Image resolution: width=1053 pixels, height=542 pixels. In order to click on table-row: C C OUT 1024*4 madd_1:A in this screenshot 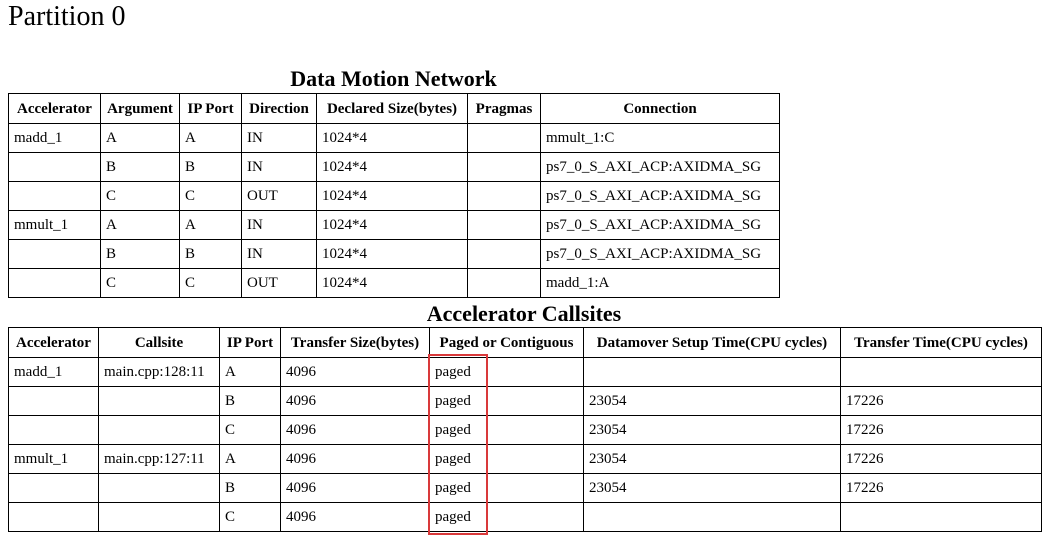, I will do `click(394, 283)`.